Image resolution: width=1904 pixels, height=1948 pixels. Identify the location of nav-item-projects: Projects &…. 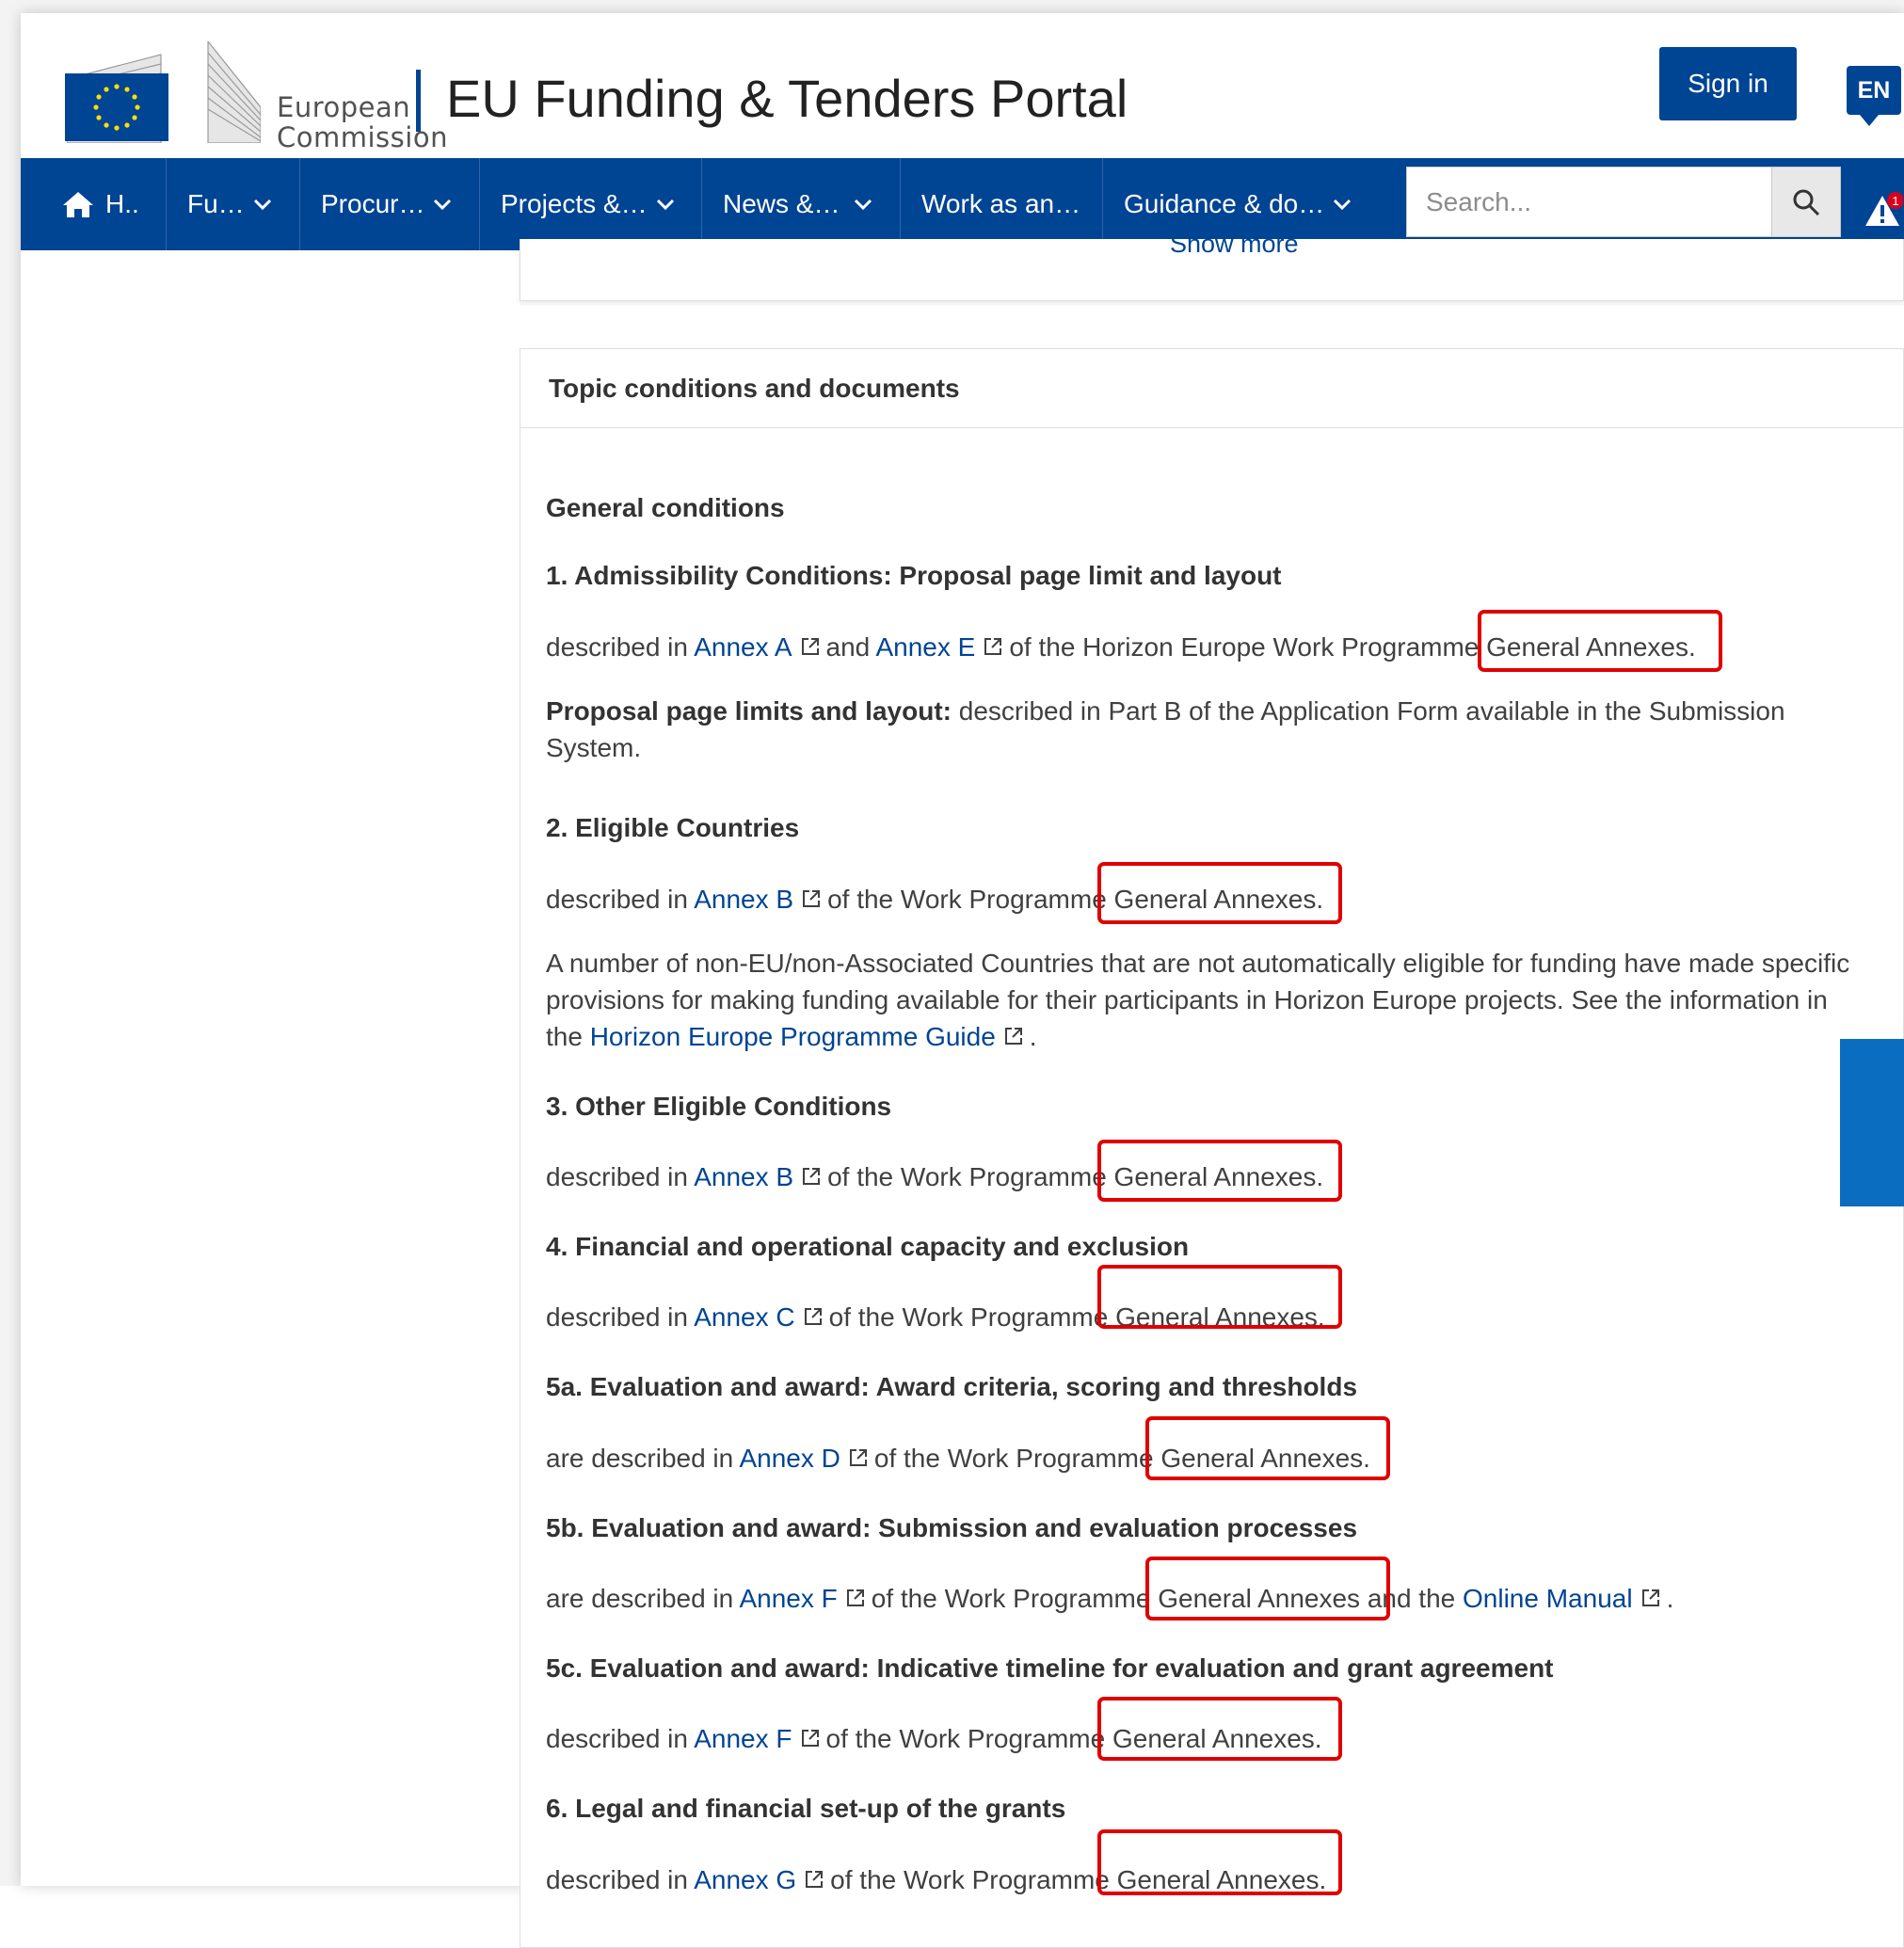
(591, 204).